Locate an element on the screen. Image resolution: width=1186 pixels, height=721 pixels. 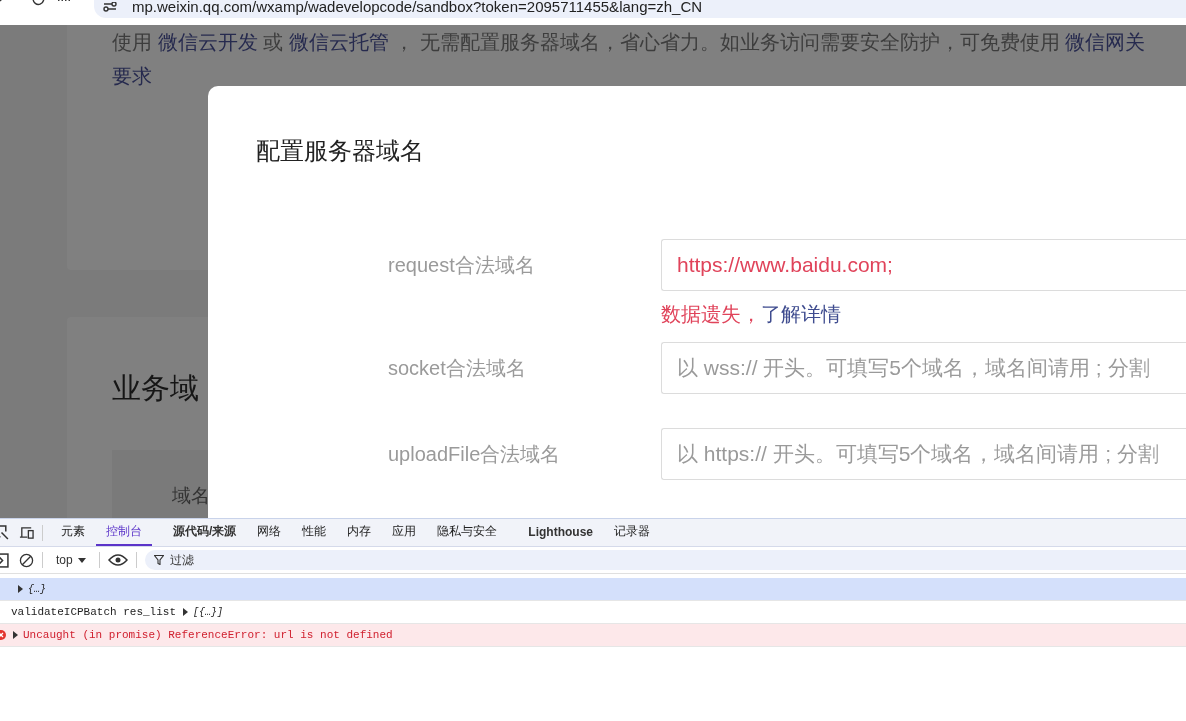
url-text: mp.weixin.qq.com/wxamp/wadevelopcode/sandbox?token=2095711455&lang=zh_CN is located at coordinates (417, 7).